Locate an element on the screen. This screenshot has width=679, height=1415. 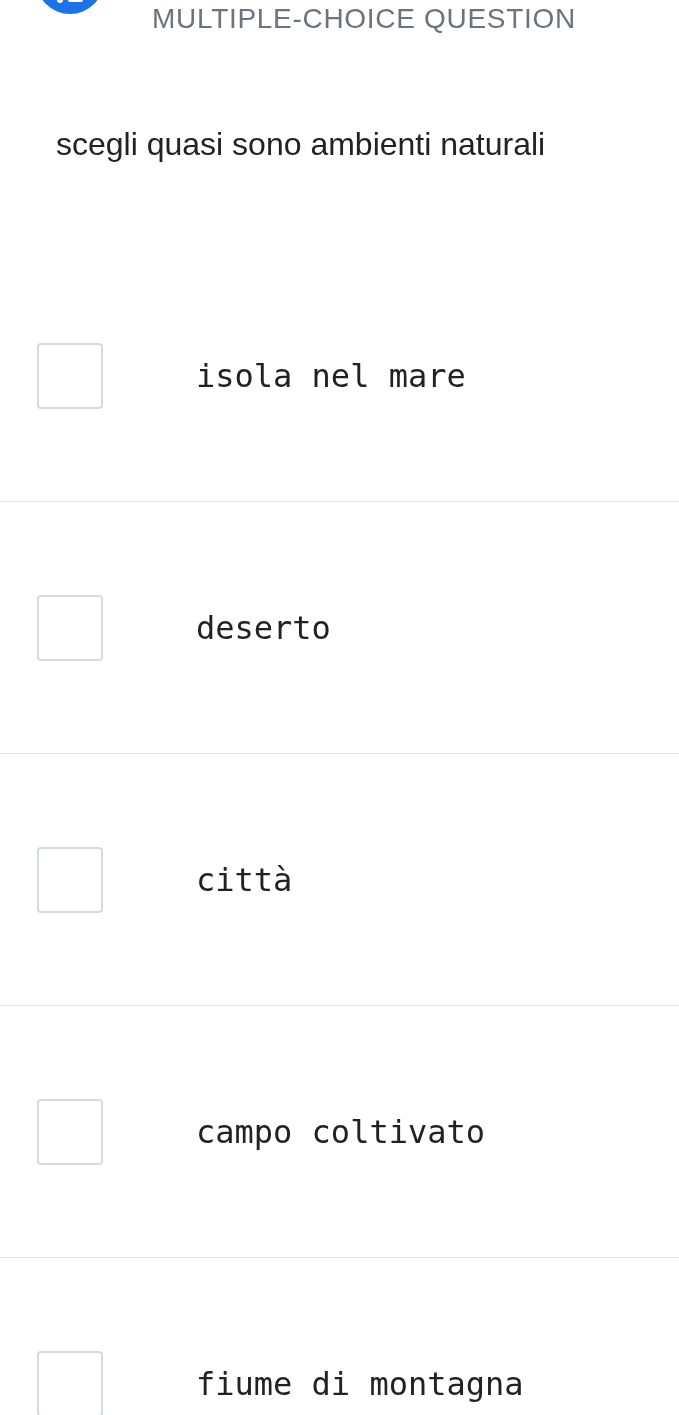
option-label: fiume di montagna is located at coordinates (360, 1384).